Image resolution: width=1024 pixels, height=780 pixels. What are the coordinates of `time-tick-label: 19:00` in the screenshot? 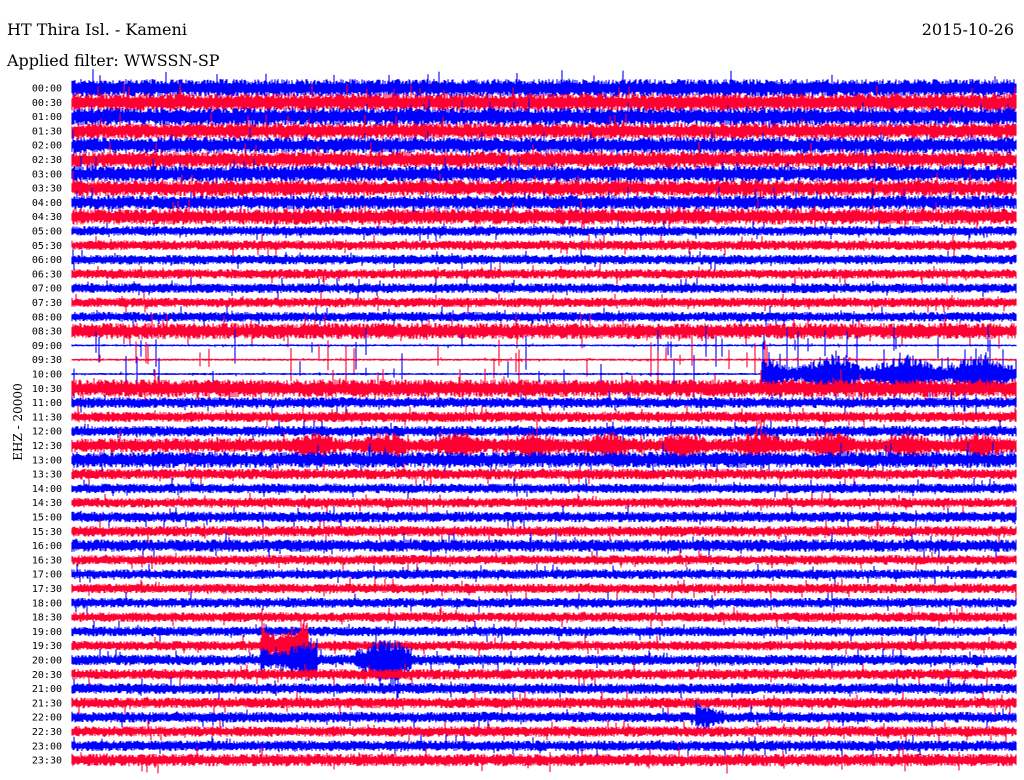 It's located at (47, 632).